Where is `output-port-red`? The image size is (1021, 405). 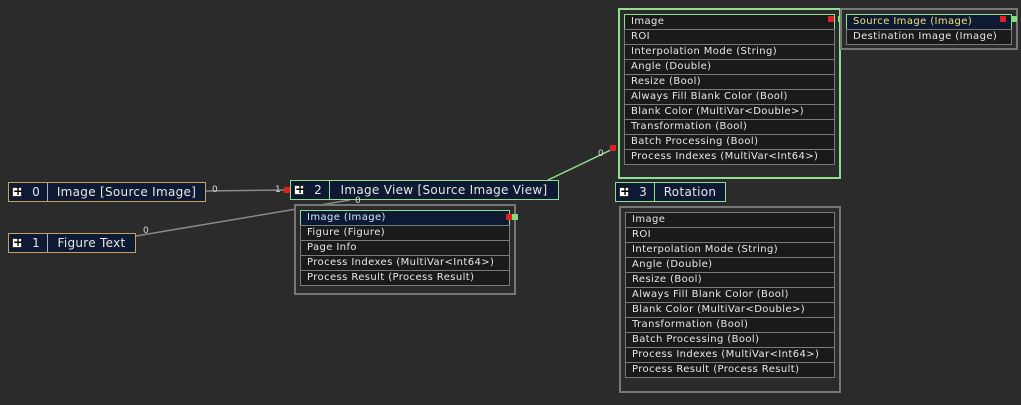
output-port-red is located at coordinates (1003, 19).